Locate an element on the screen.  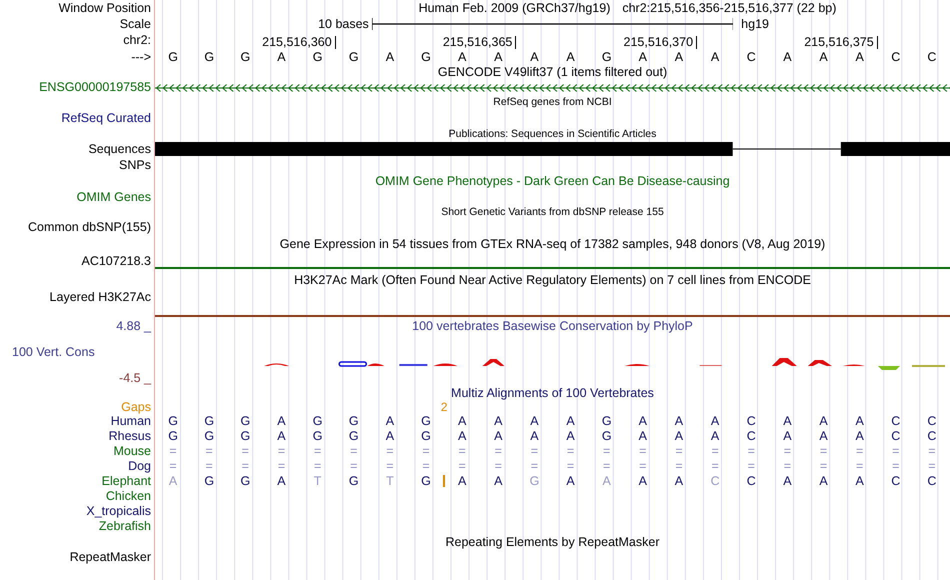
species-label: Elephant is located at coordinates (126, 481).